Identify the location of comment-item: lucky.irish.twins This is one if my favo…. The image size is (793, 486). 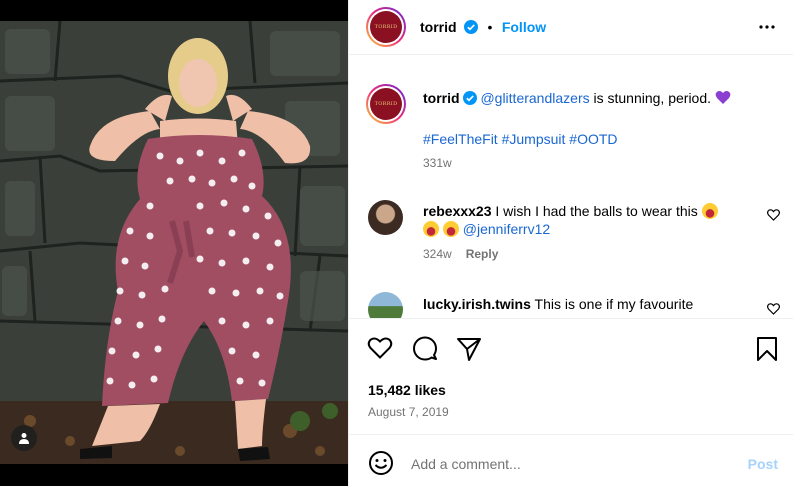
(571, 303).